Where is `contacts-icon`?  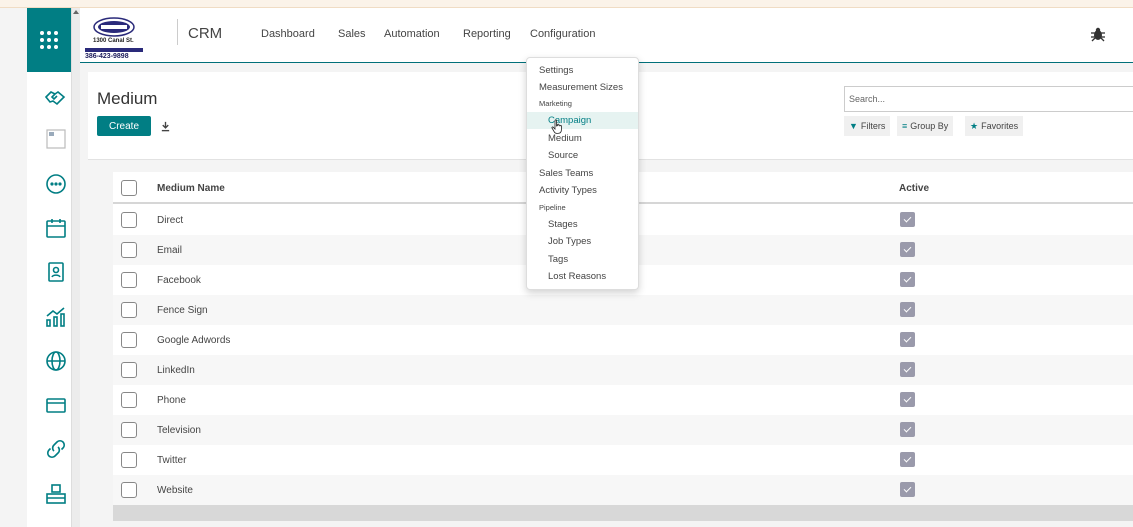 contacts-icon is located at coordinates (56, 272).